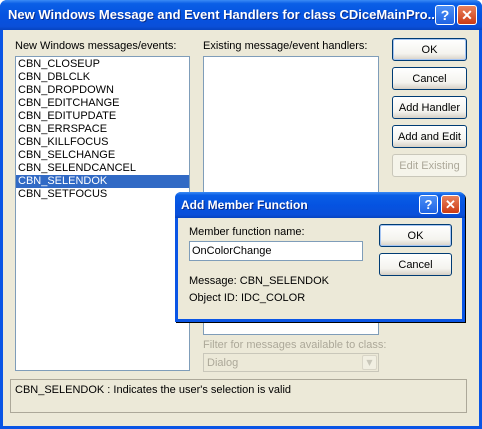  What do you see at coordinates (102, 142) in the screenshot?
I see `list-item: CBN_KILLFOCUS` at bounding box center [102, 142].